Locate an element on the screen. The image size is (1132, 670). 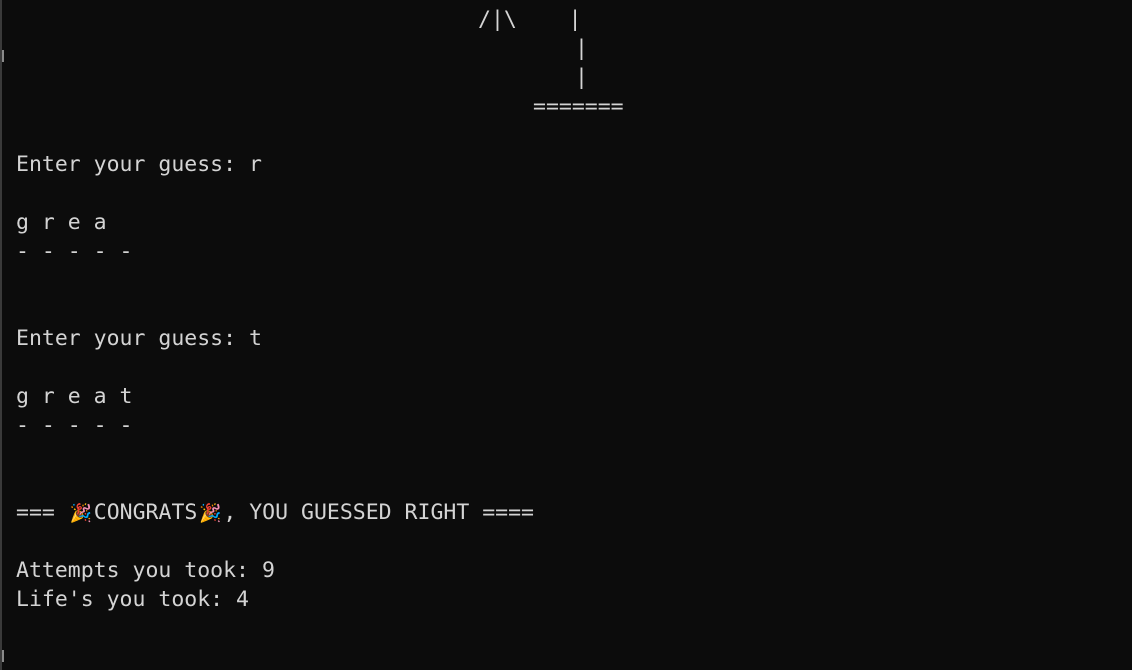
attempts-summary: Attempts you took: 9 is located at coordinates (145, 570).